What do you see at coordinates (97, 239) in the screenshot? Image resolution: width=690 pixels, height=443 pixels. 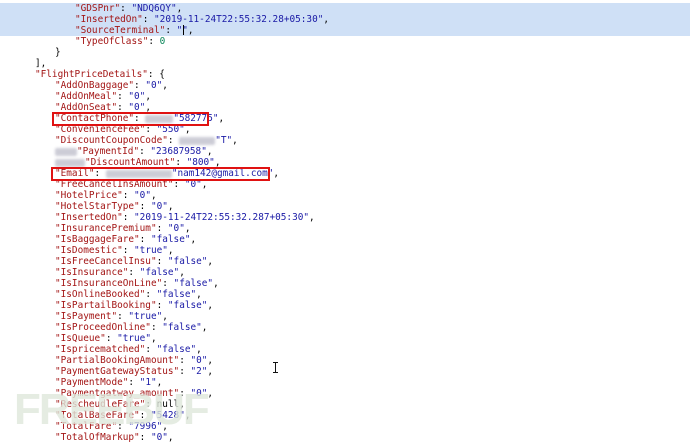 I see `json-key: "IsBaggageFare"` at bounding box center [97, 239].